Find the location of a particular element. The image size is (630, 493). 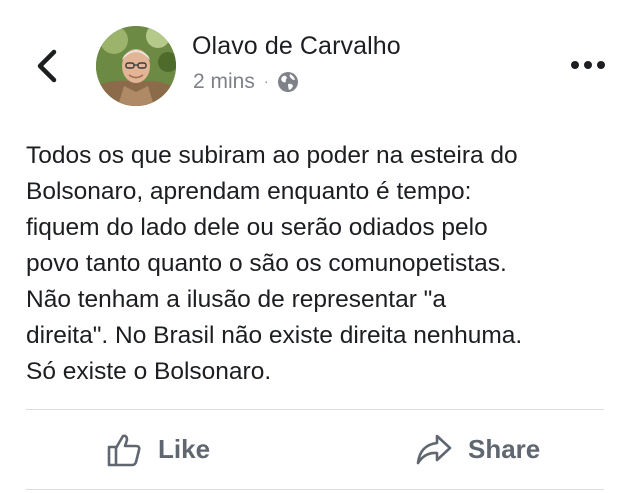

share-button: Share is located at coordinates (477, 449).